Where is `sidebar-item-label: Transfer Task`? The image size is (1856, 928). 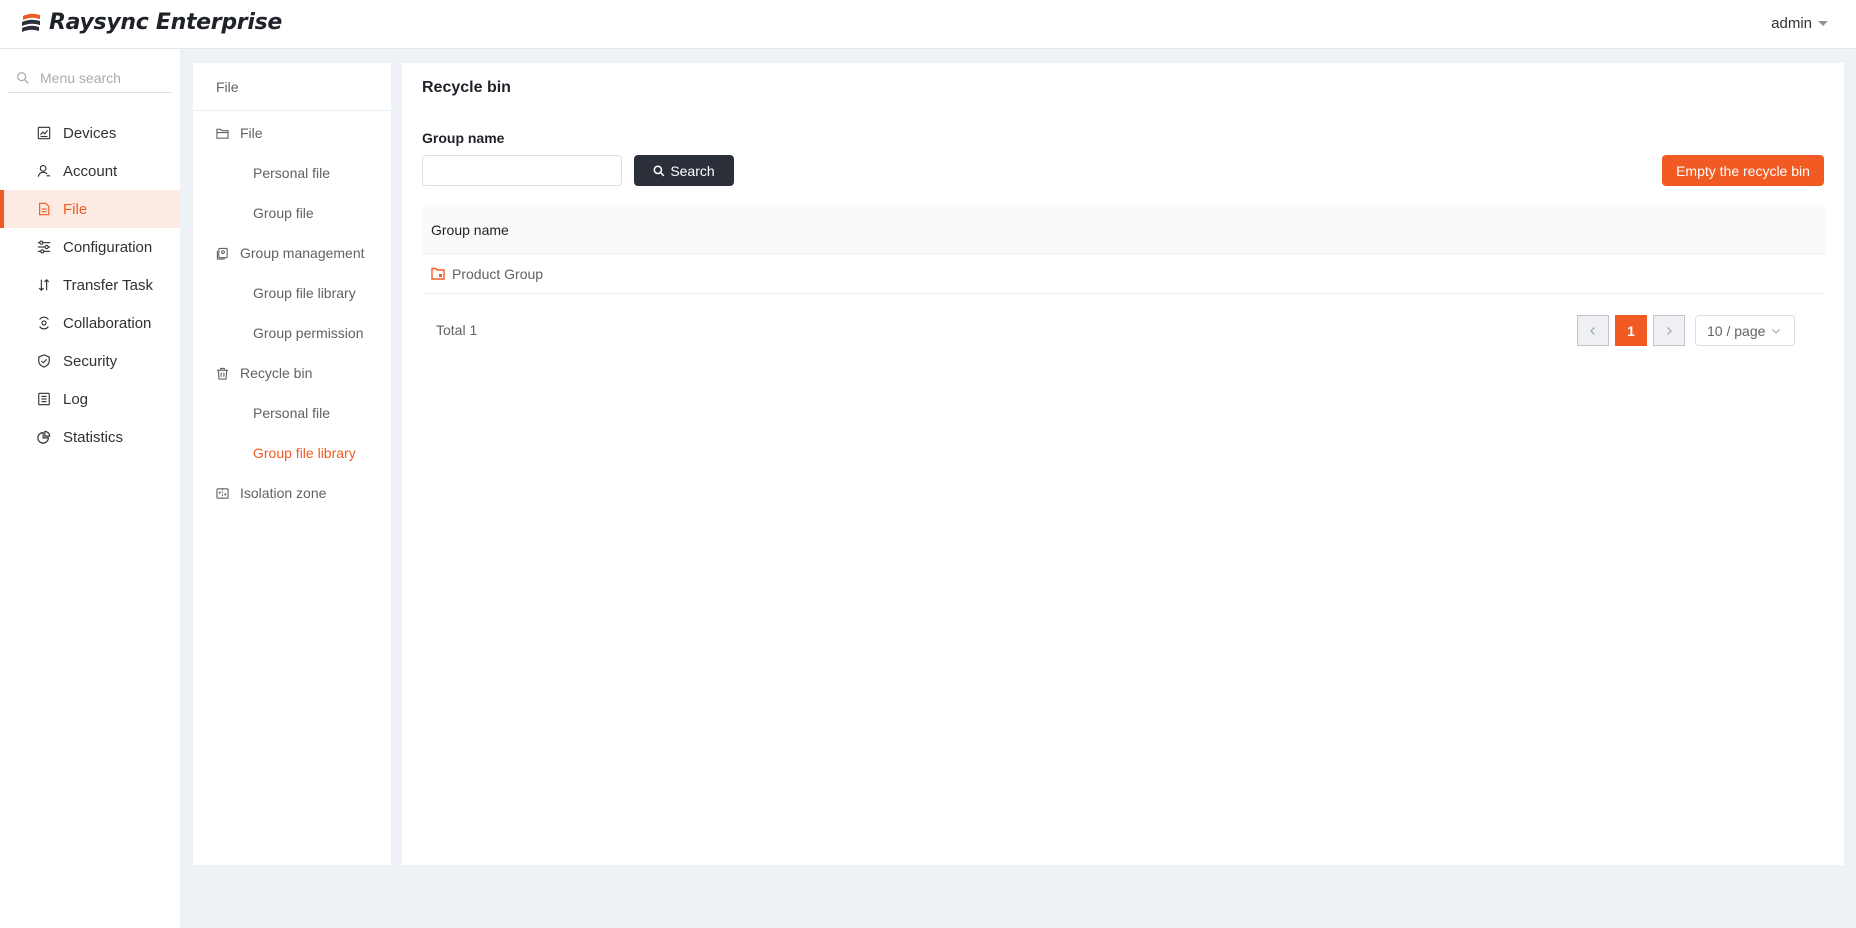 sidebar-item-label: Transfer Task is located at coordinates (108, 285).